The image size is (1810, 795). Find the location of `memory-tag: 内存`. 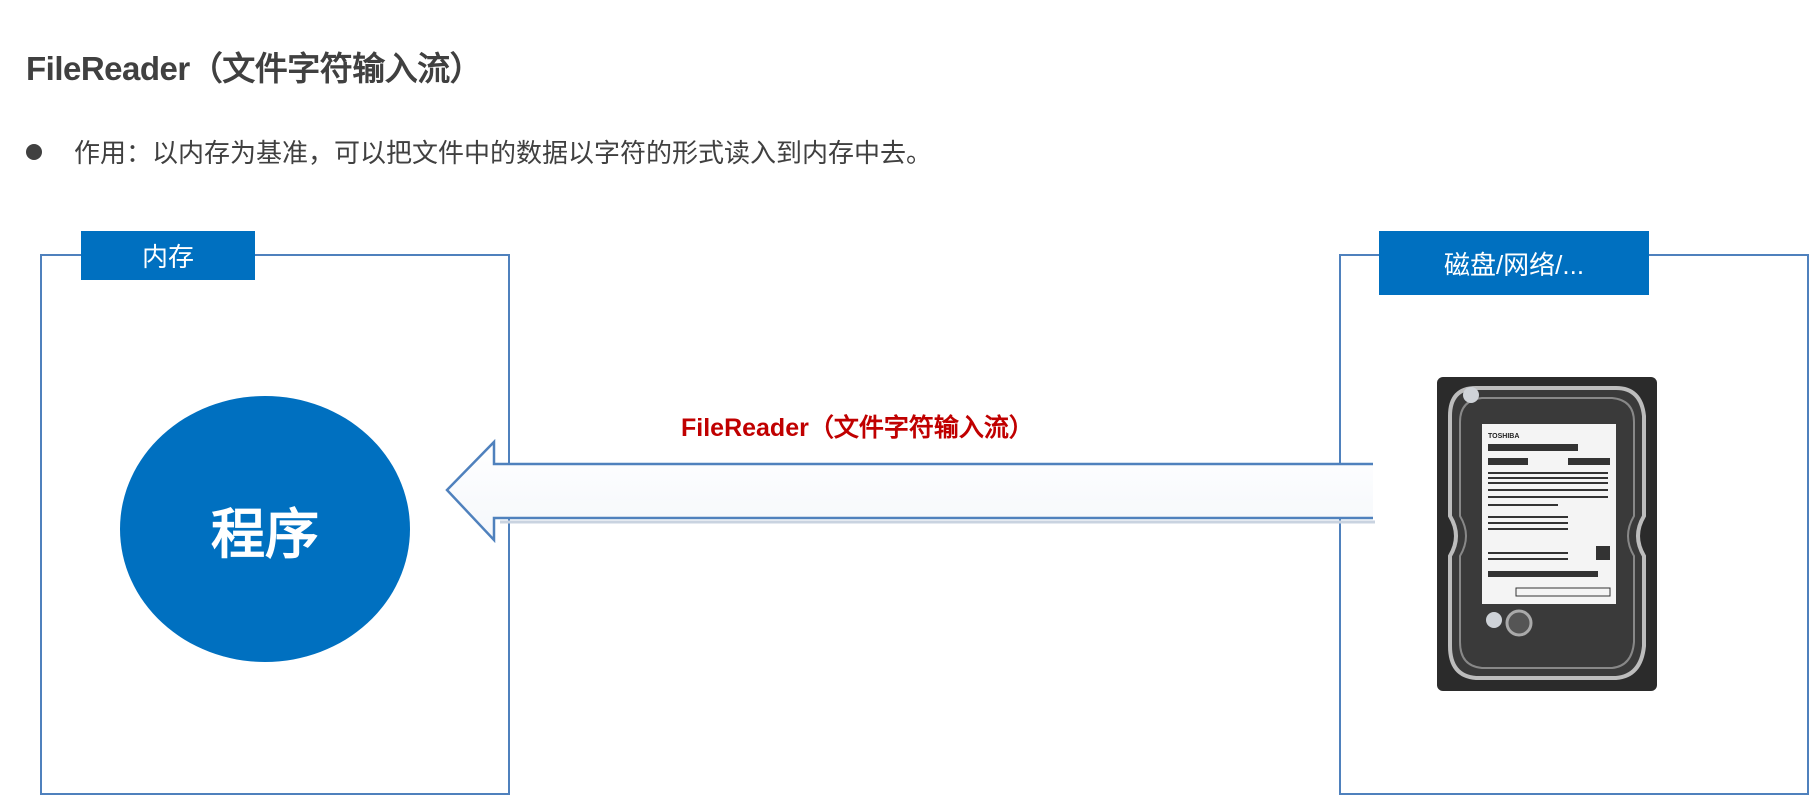

memory-tag: 内存 is located at coordinates (168, 255).